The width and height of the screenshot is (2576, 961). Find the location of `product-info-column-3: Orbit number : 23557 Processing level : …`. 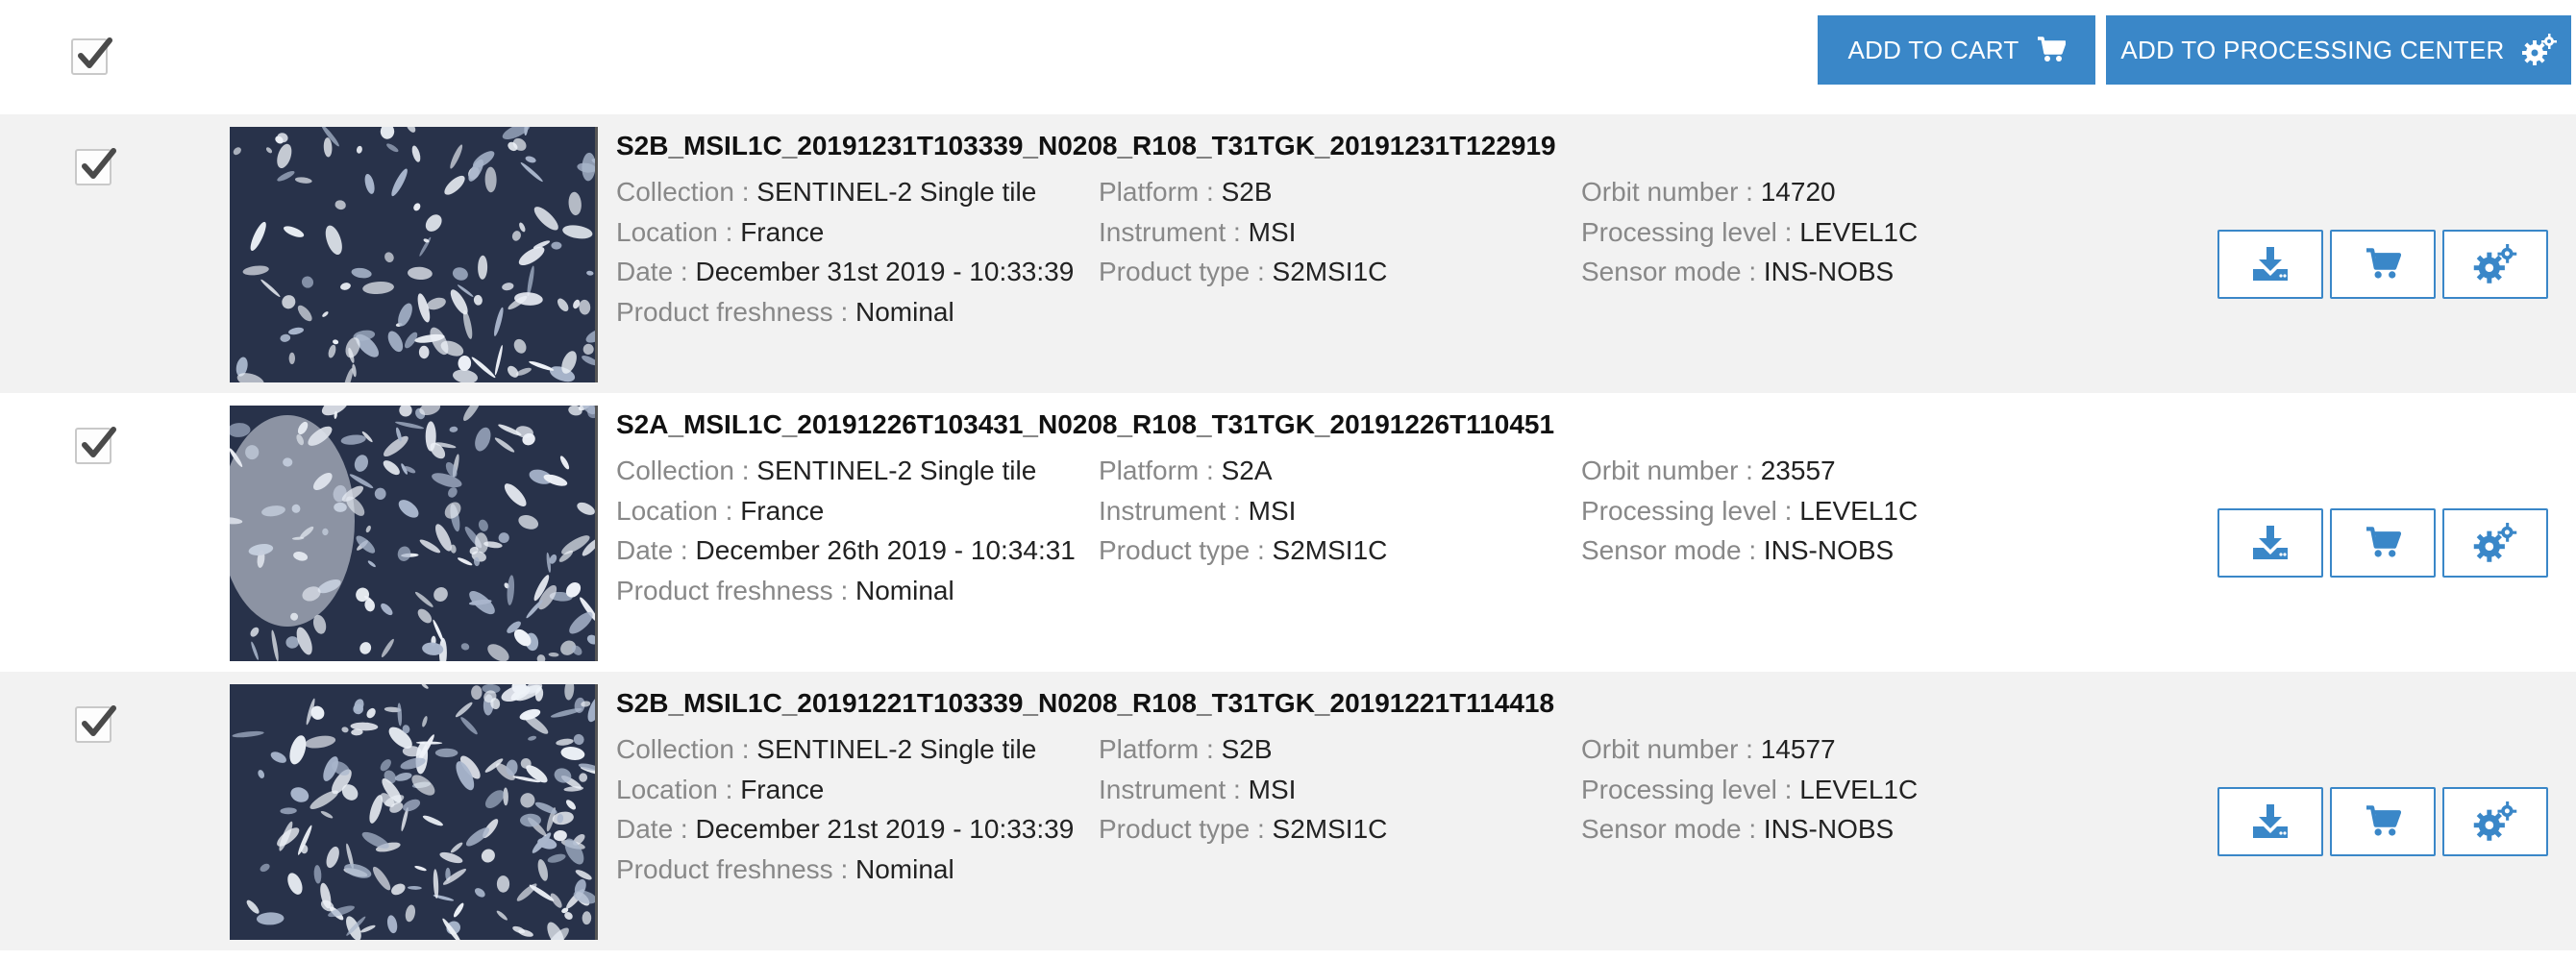

product-info-column-3: Orbit number : 23557 Processing level : … is located at coordinates (1750, 511).